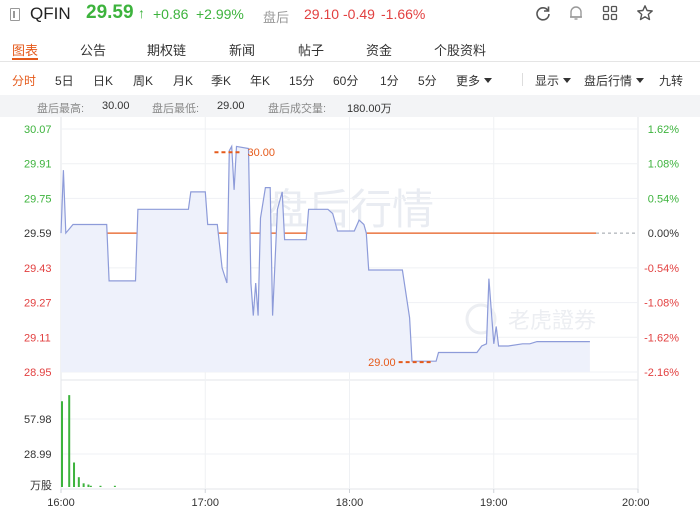  Describe the element at coordinates (610, 13) in the screenshot. I see `grid-icon` at that location.